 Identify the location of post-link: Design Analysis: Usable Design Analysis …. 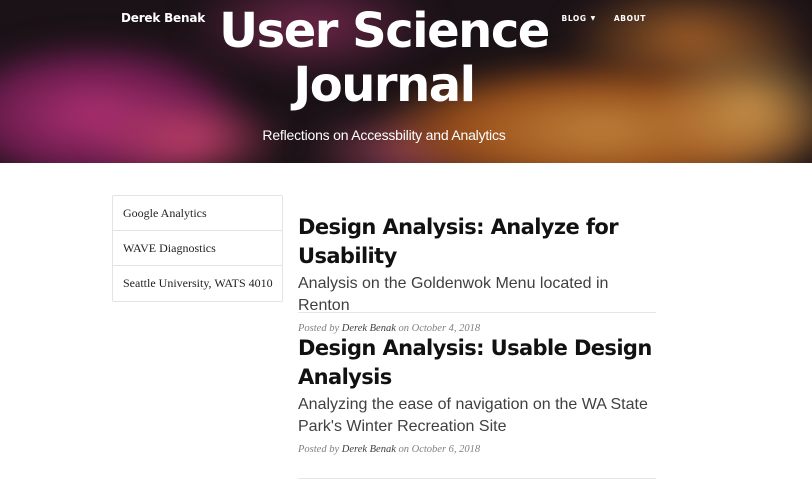
(477, 386).